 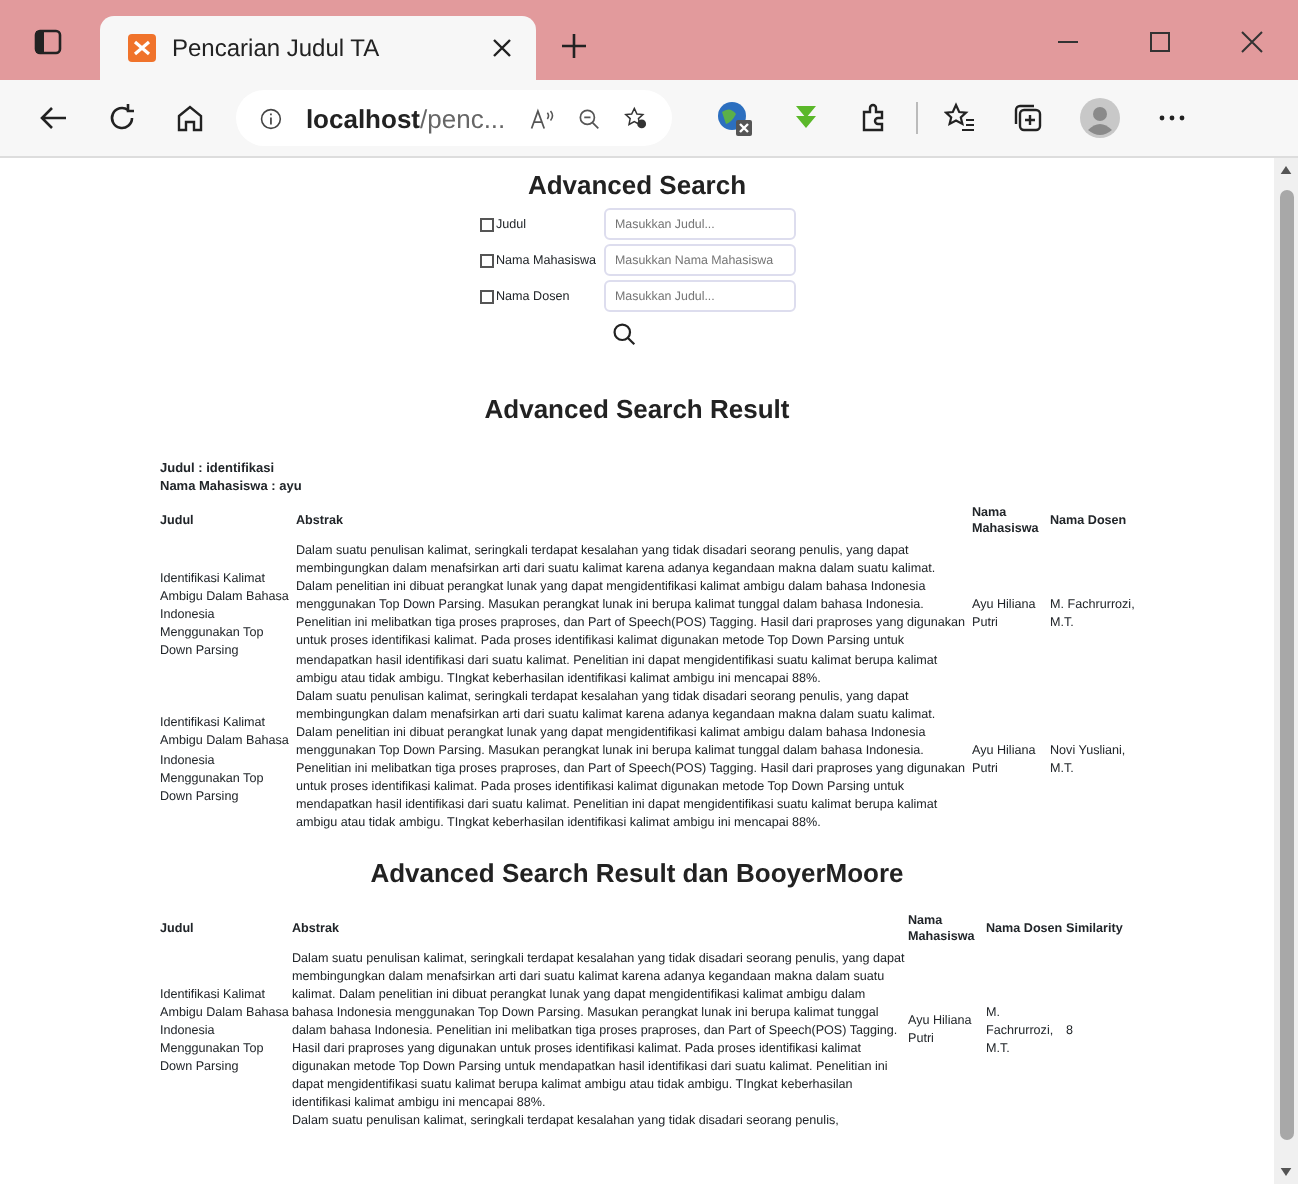 I want to click on tab-title: Pencarian Judul TA, so click(x=277, y=48).